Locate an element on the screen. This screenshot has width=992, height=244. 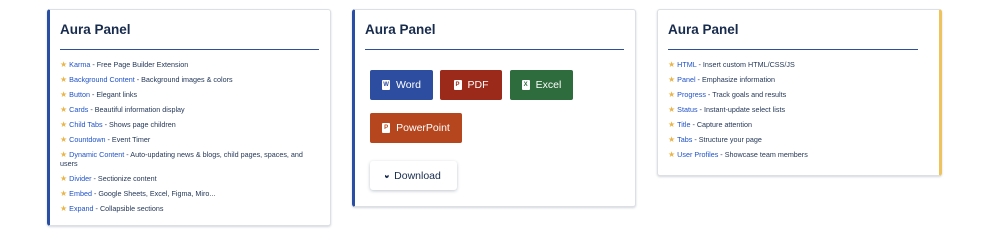
excel-export-button: X Excel is located at coordinates (541, 85).